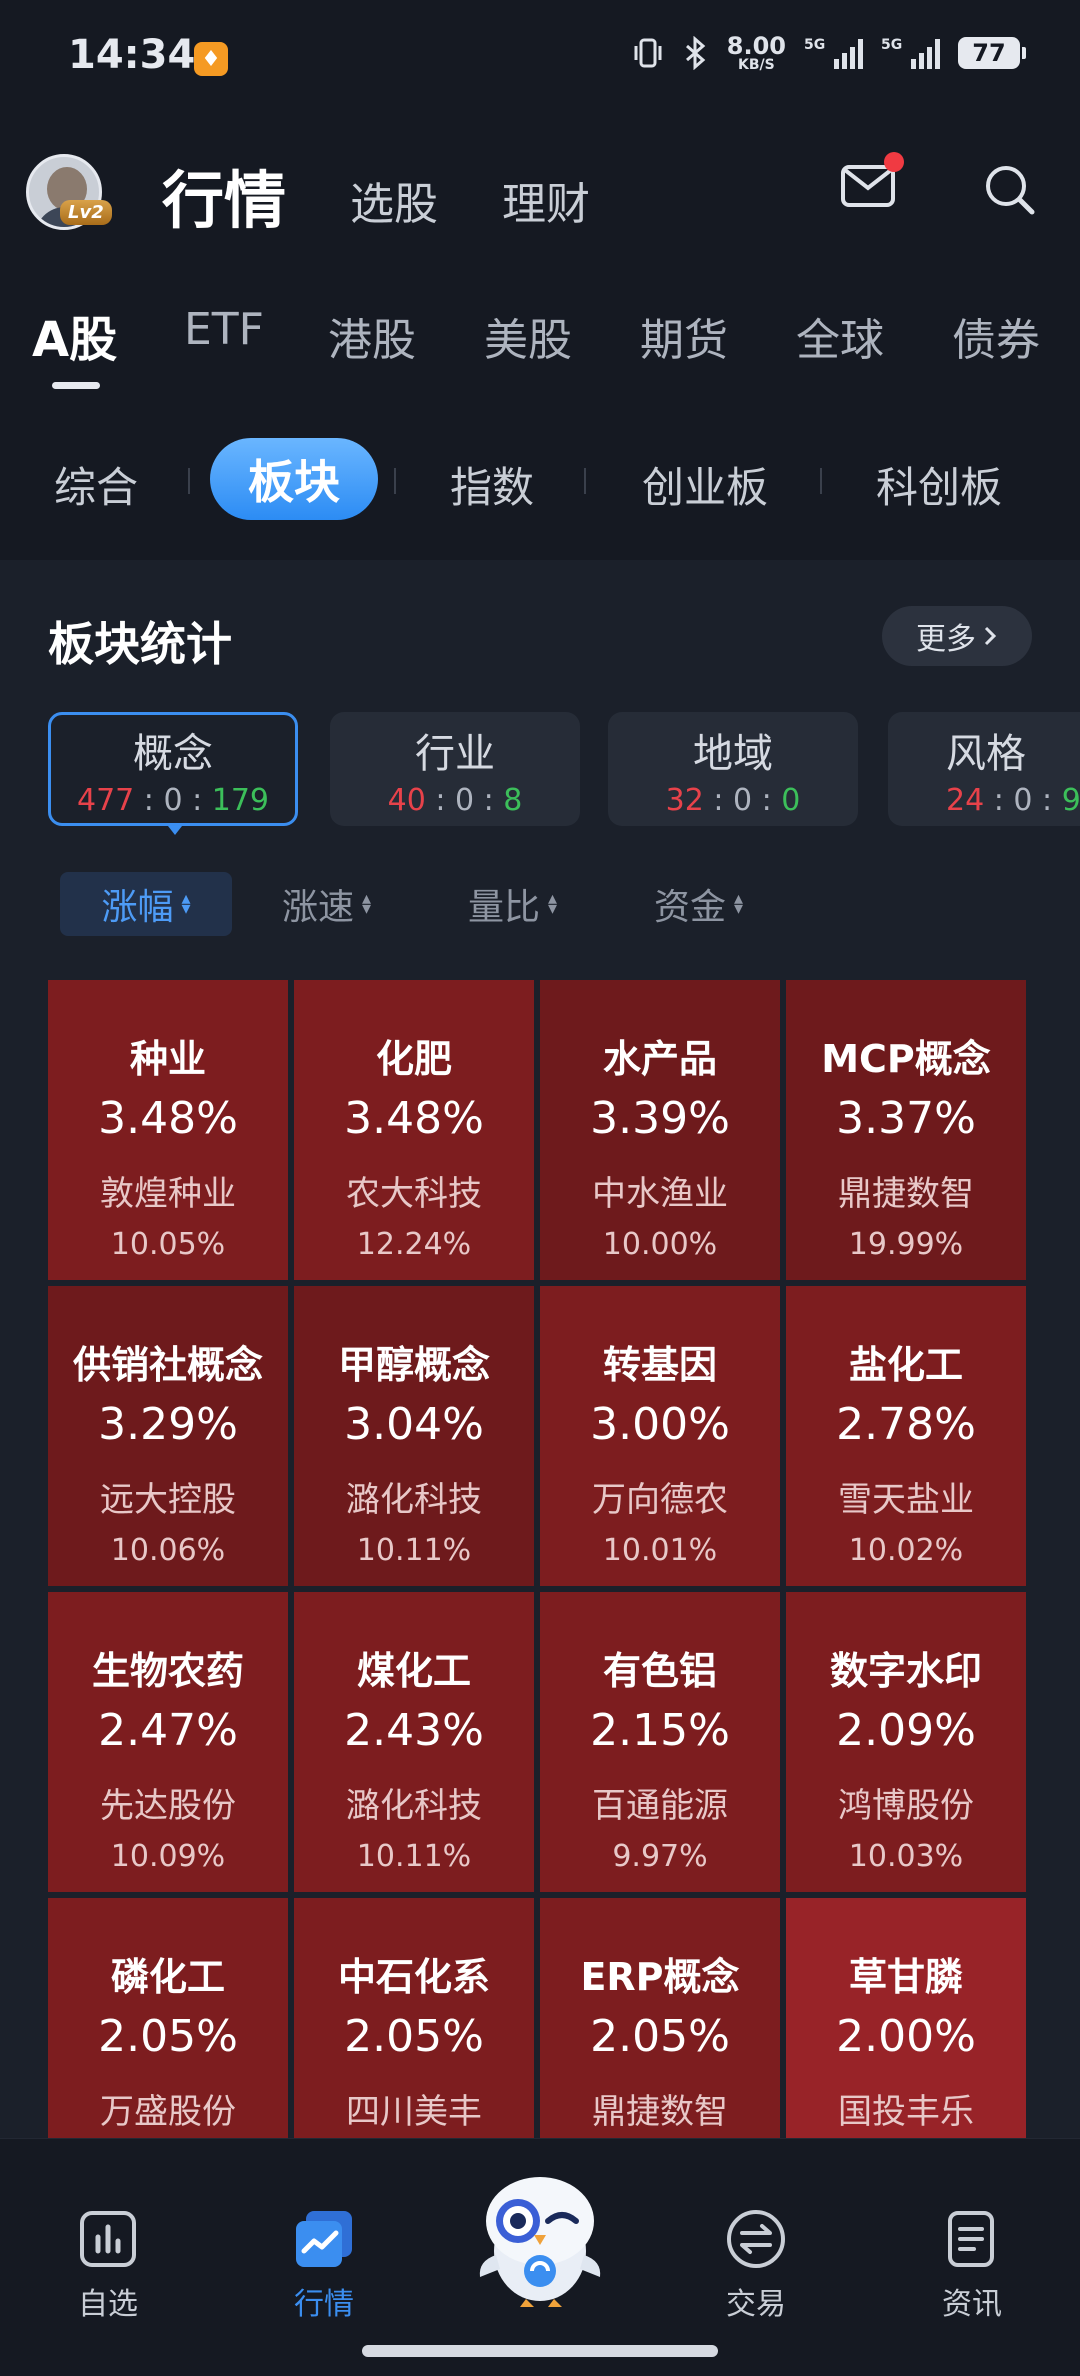 Image resolution: width=1080 pixels, height=2376 pixels. What do you see at coordinates (698, 904) in the screenshot?
I see `sort-by-capital: 资金 ▴ ▾` at bounding box center [698, 904].